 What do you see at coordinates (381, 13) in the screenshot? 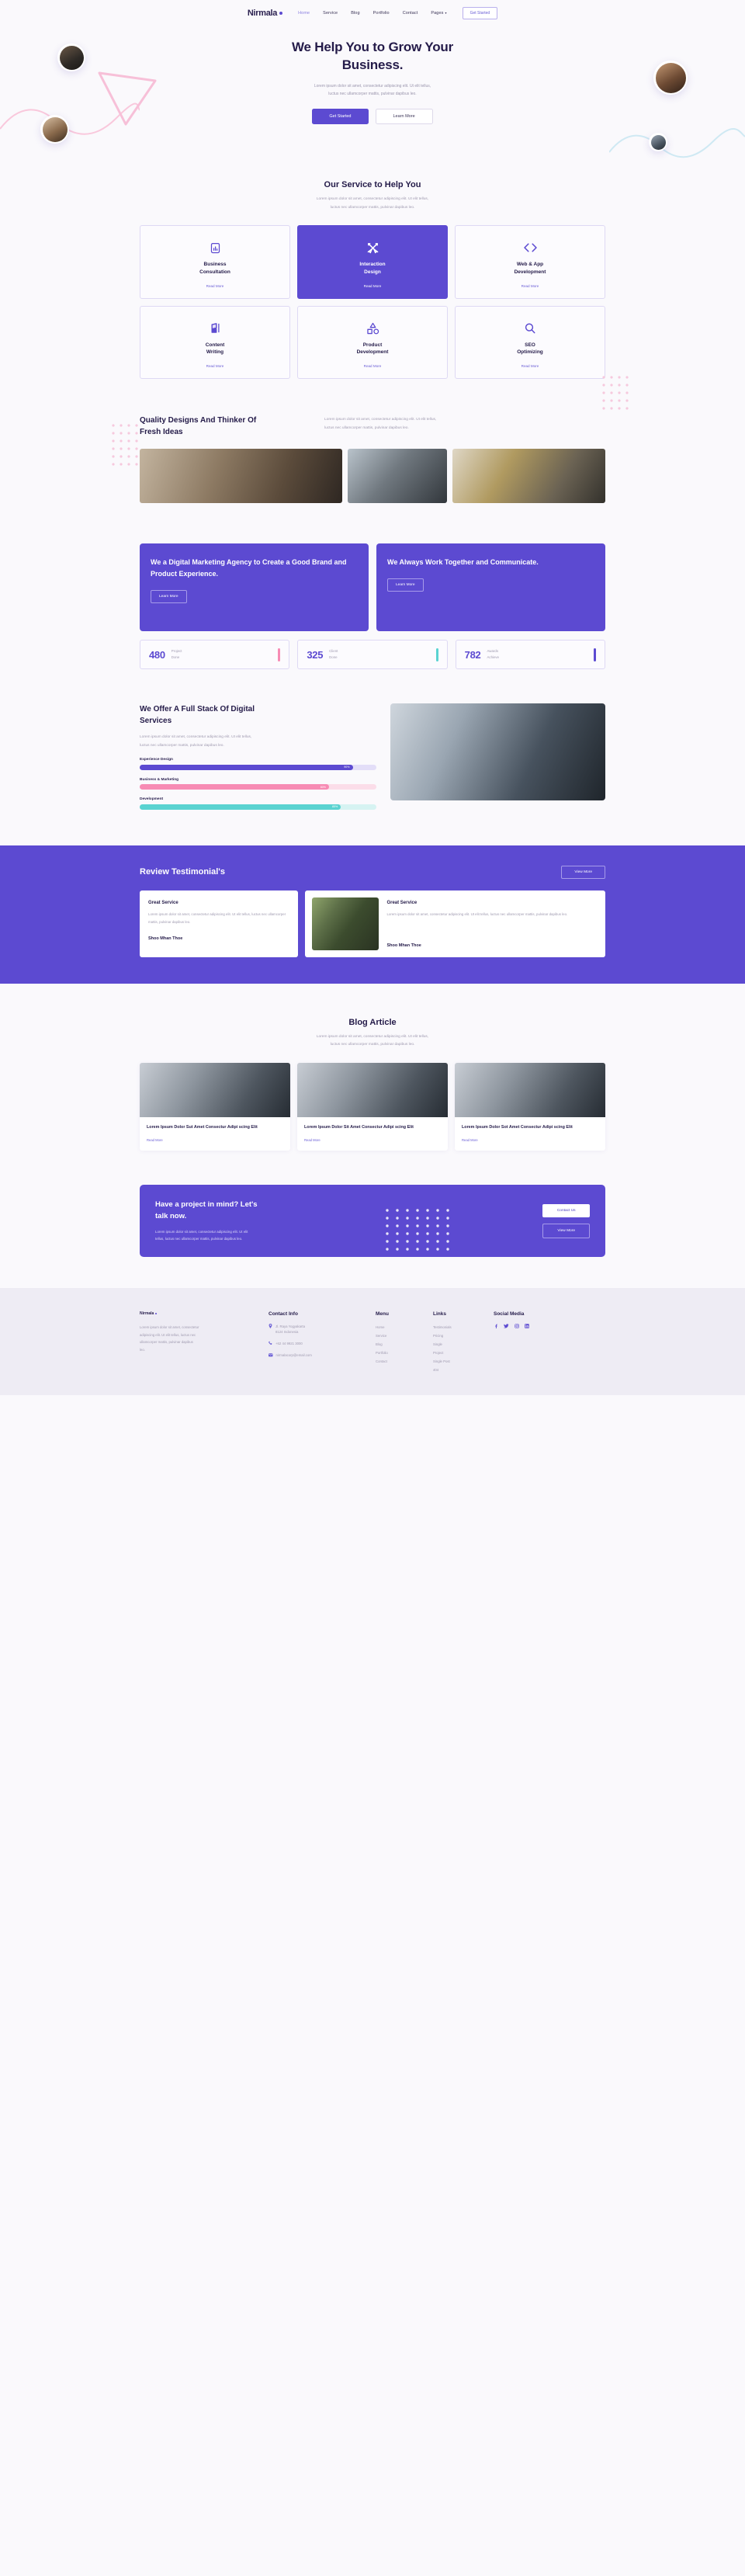
I see `nav-item-portfolio: Portfolio` at bounding box center [381, 13].